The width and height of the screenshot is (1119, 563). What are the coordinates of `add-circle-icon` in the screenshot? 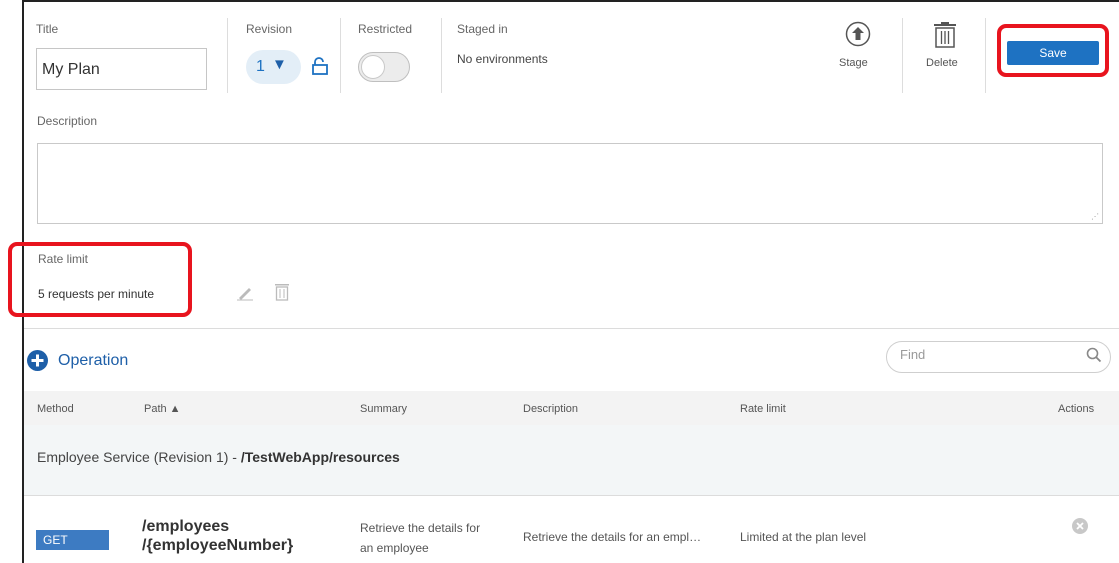 It's located at (37, 360).